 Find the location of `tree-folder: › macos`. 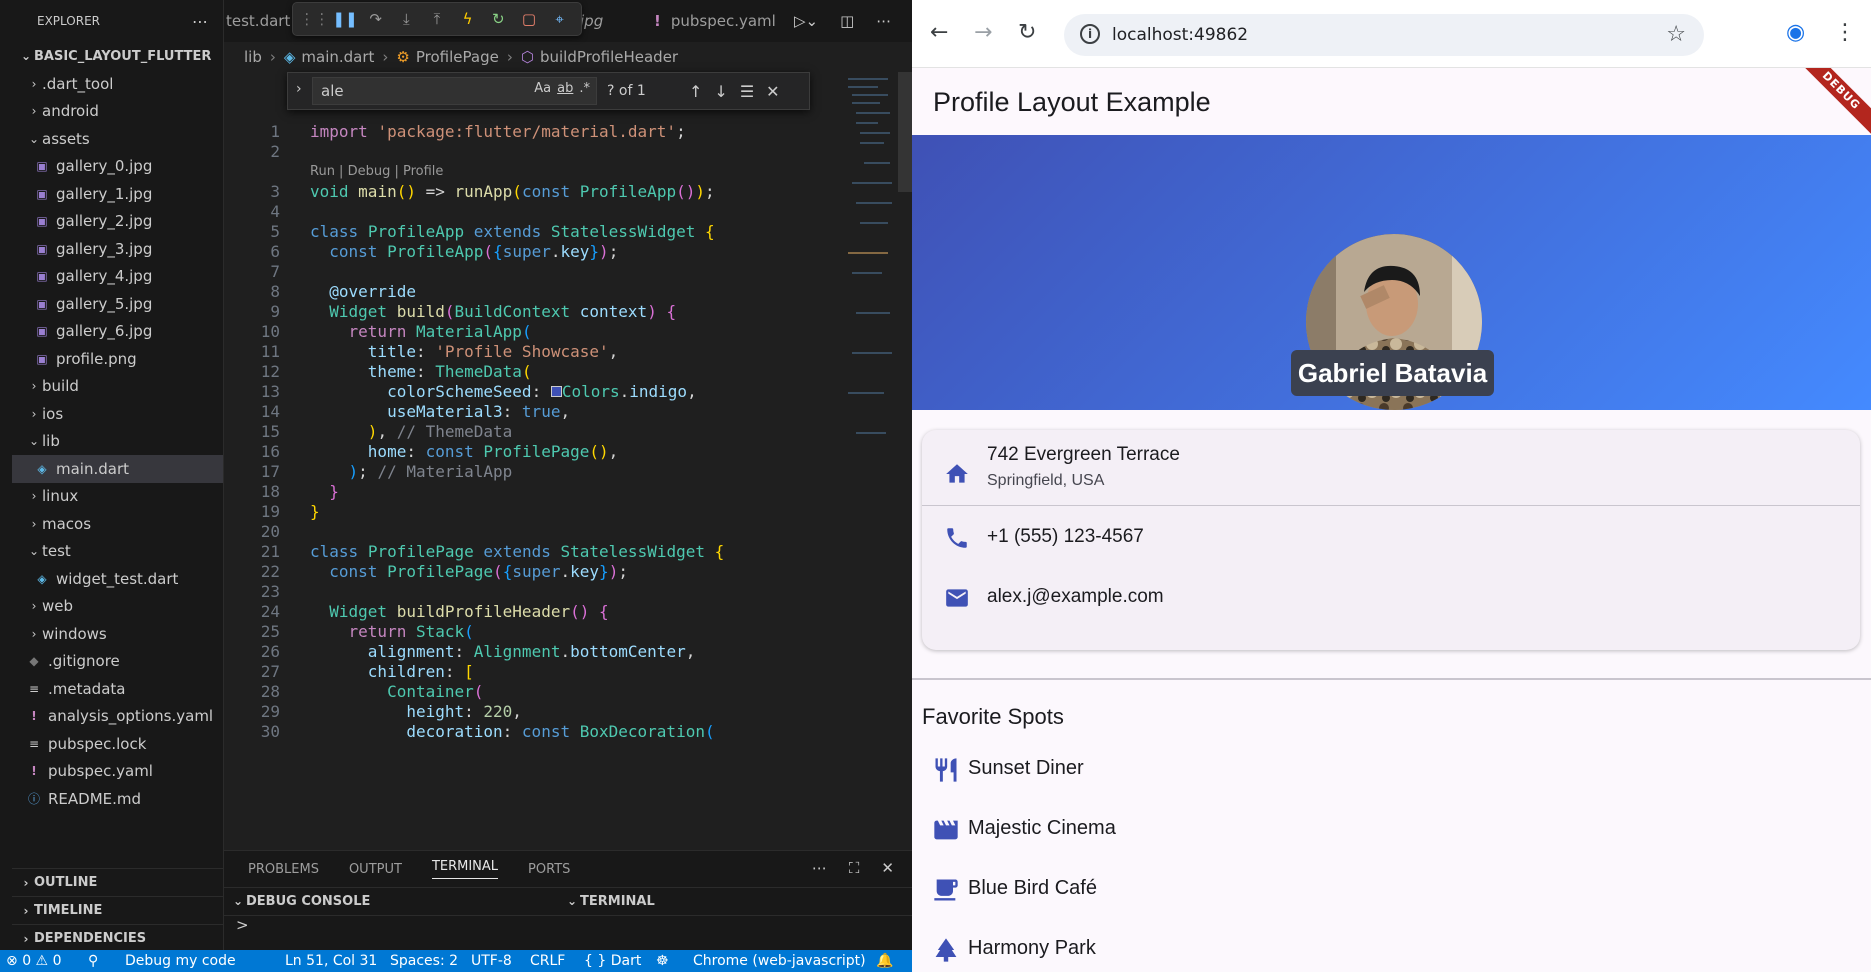

tree-folder: › macos is located at coordinates (117, 524).